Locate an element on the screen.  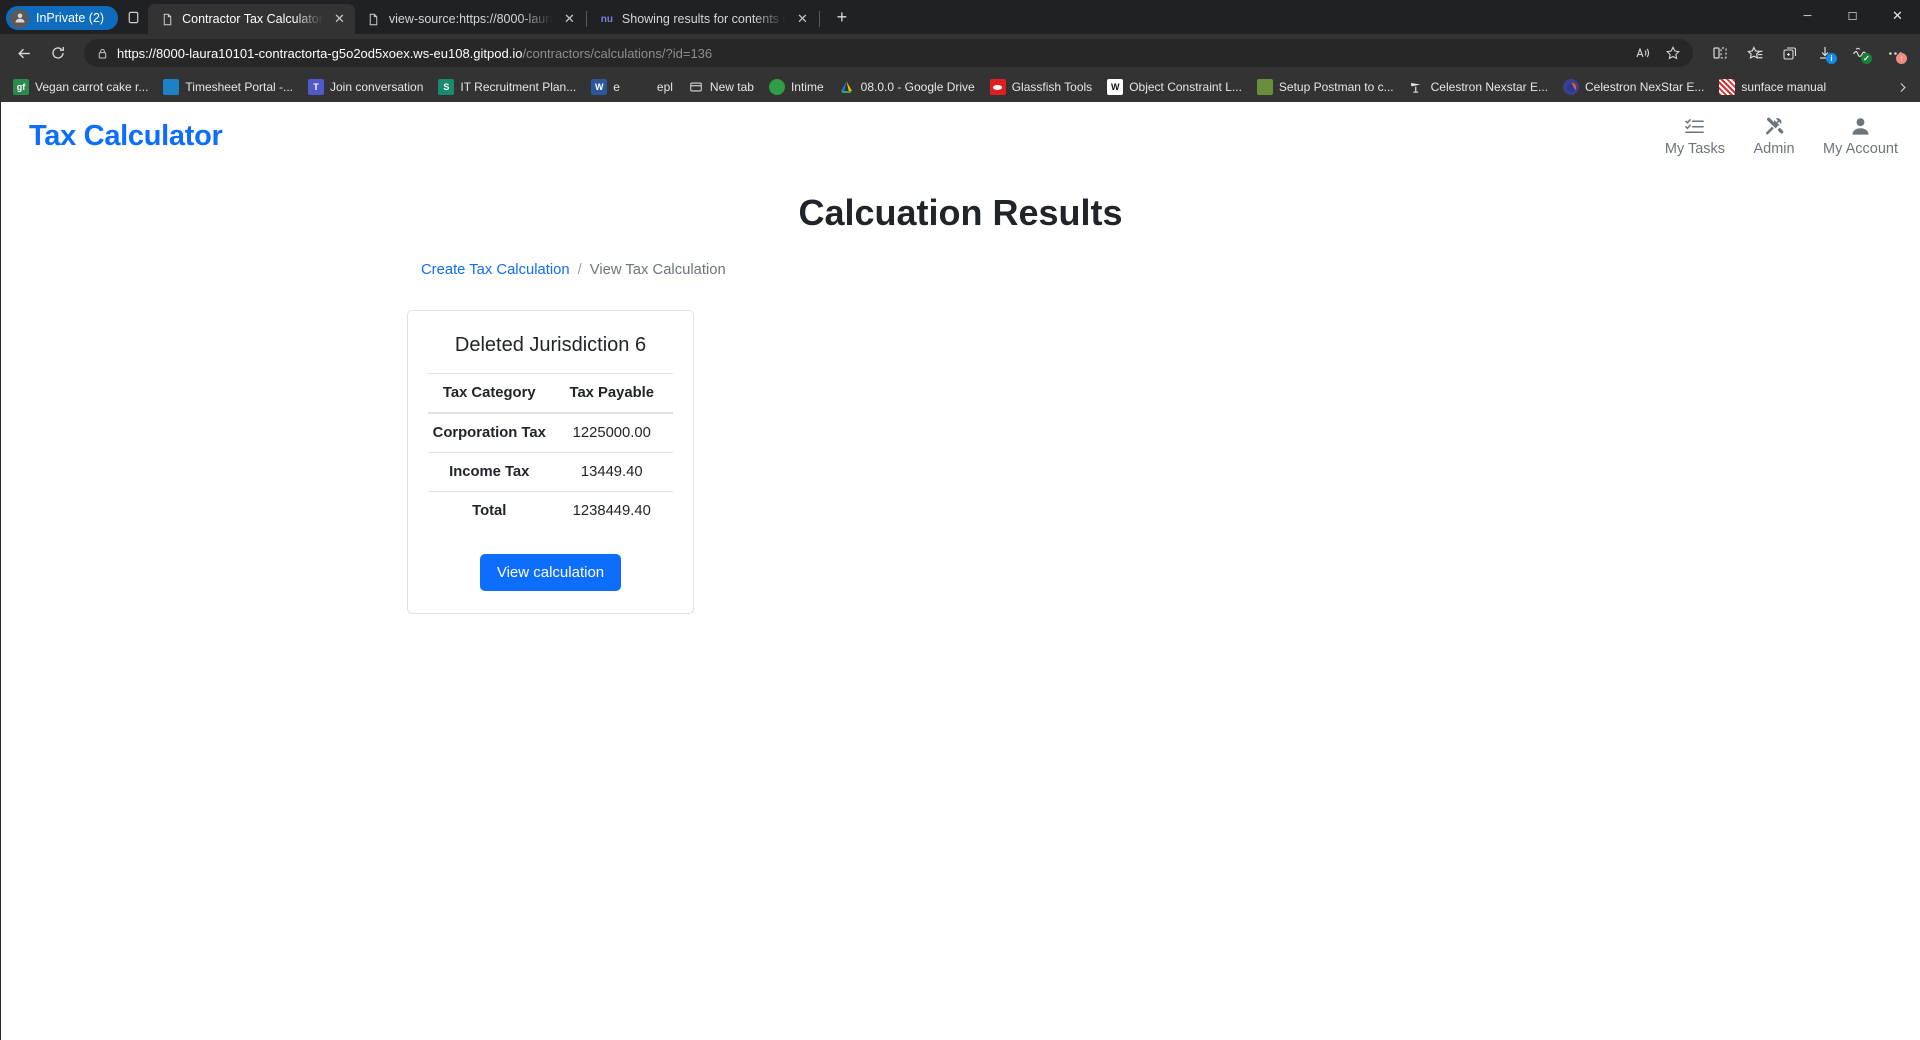
bookmark-item: New tab is located at coordinates (721, 87).